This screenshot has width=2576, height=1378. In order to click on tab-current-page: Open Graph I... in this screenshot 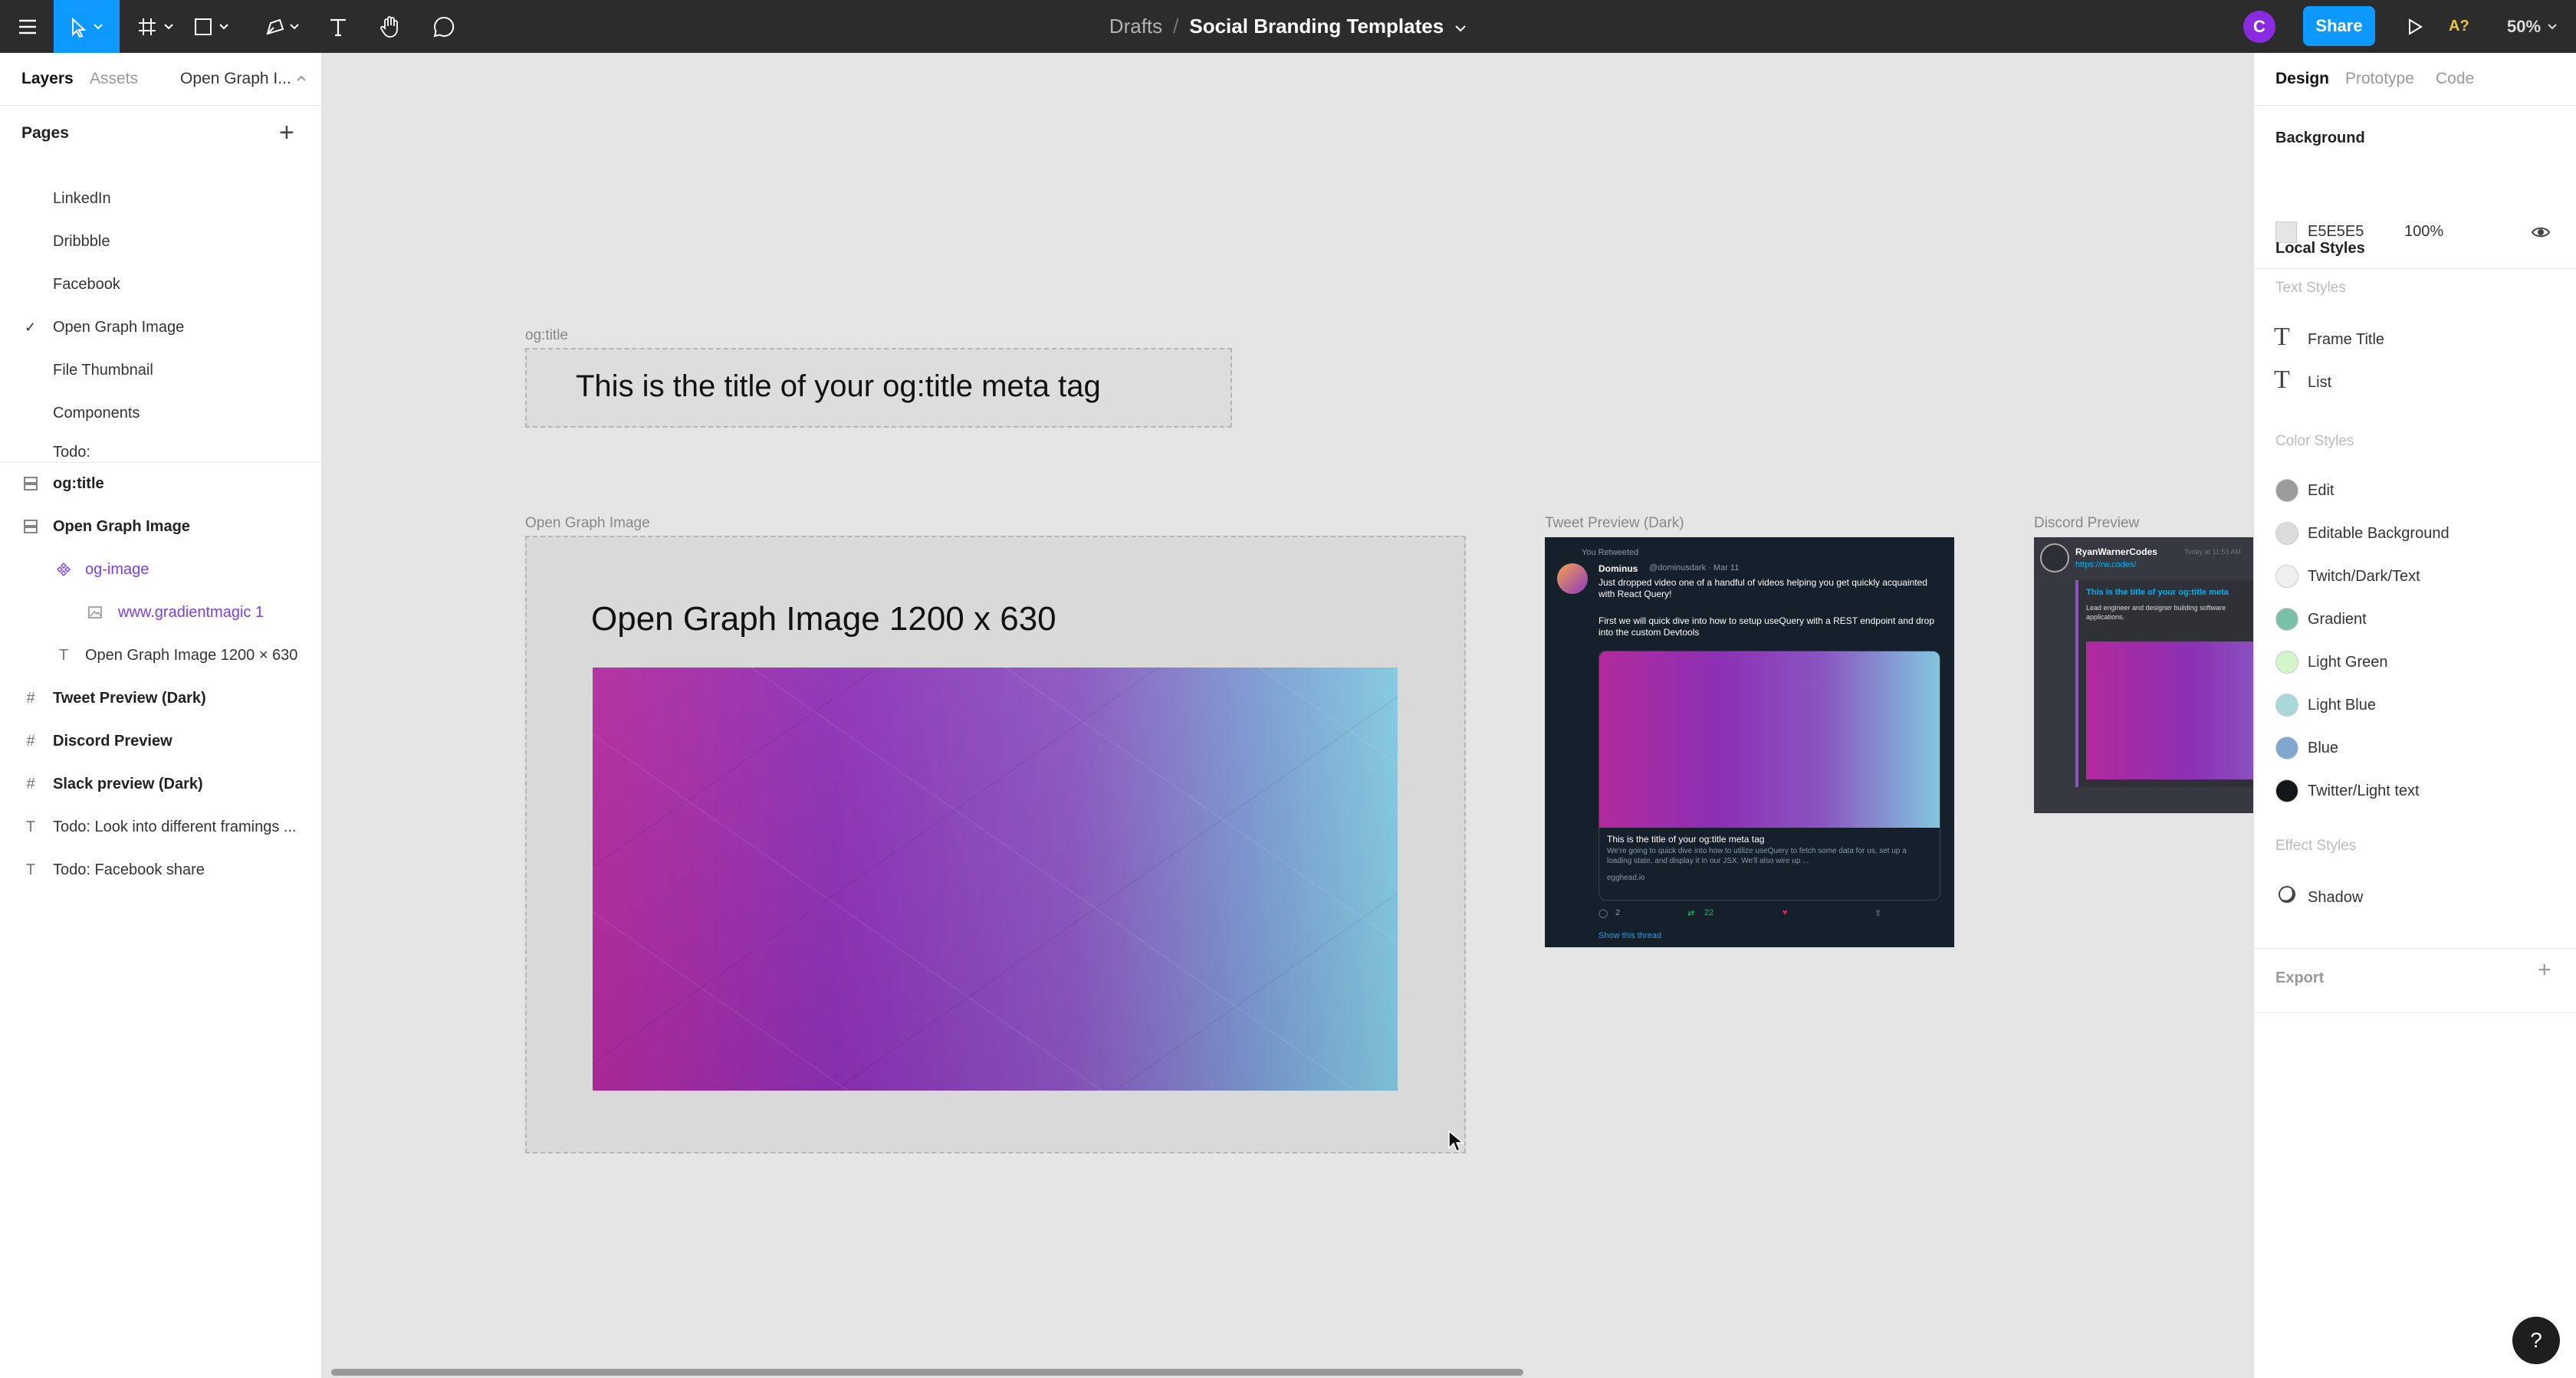, I will do `click(235, 79)`.